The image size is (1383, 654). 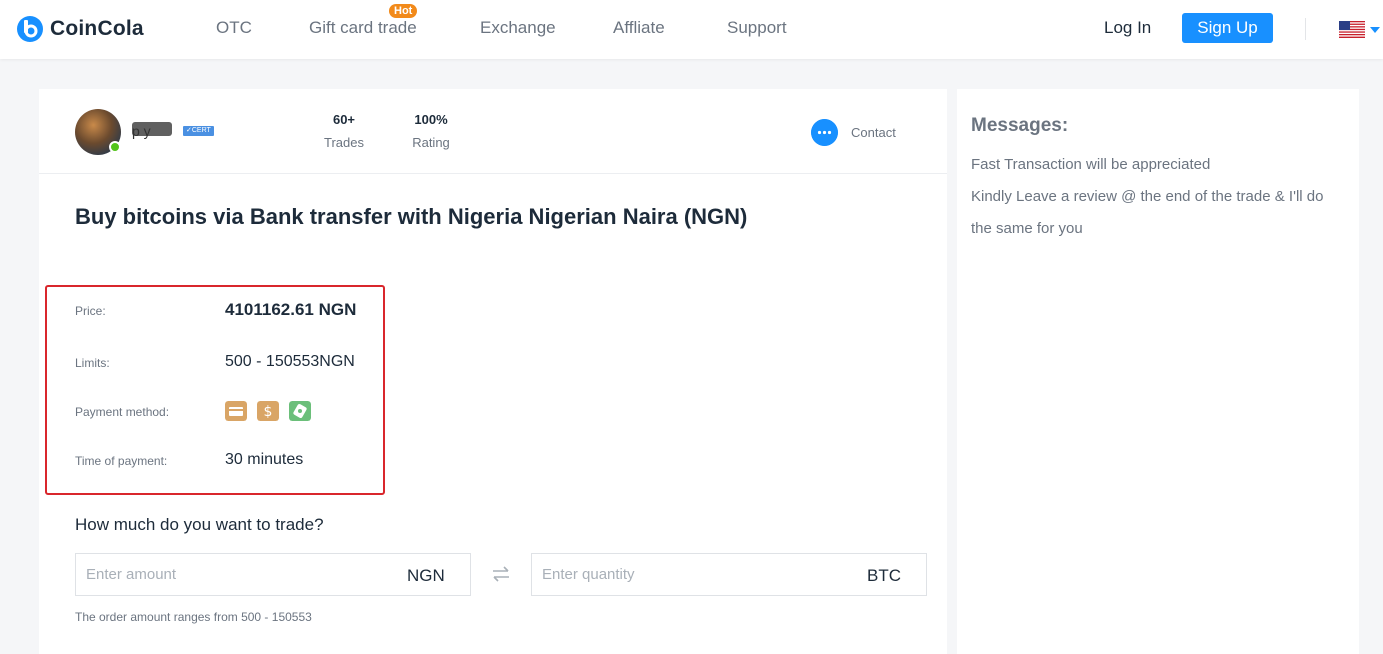 What do you see at coordinates (639, 28) in the screenshot?
I see `nav-affliate: Affliate` at bounding box center [639, 28].